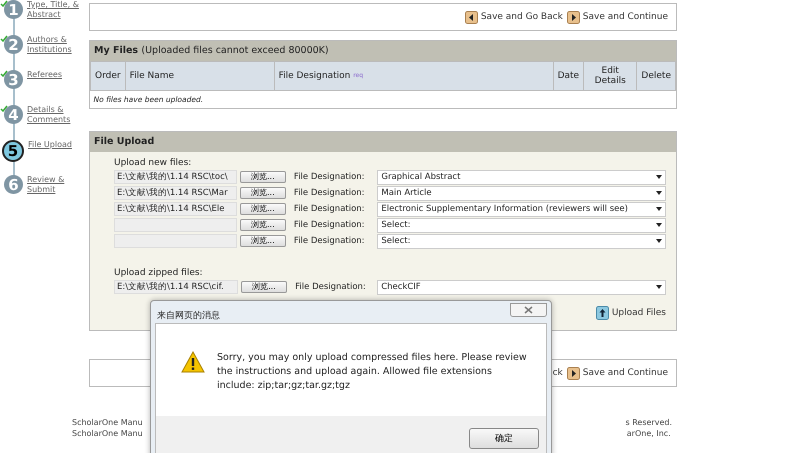 The height and width of the screenshot is (453, 800). I want to click on column-header: File Name, so click(199, 76).